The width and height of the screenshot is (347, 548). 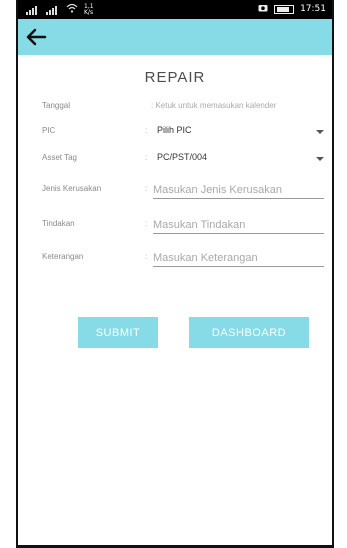 I want to click on pic-row: PIC : Pilih PIC, so click(x=187, y=132).